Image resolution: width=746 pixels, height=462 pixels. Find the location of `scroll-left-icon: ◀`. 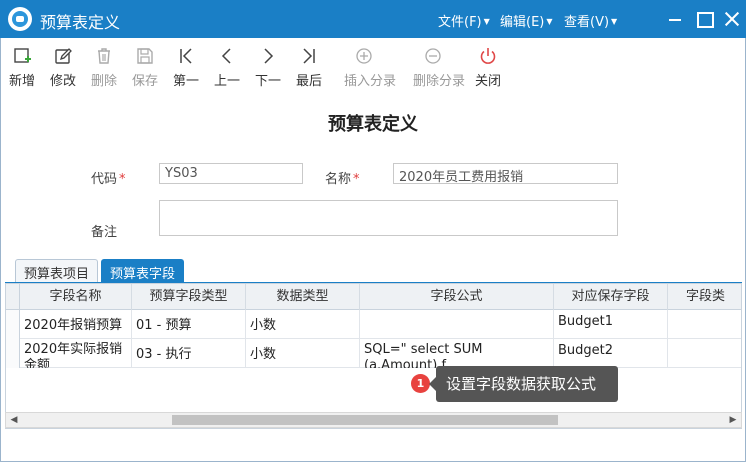

scroll-left-icon: ◀ is located at coordinates (14, 420).